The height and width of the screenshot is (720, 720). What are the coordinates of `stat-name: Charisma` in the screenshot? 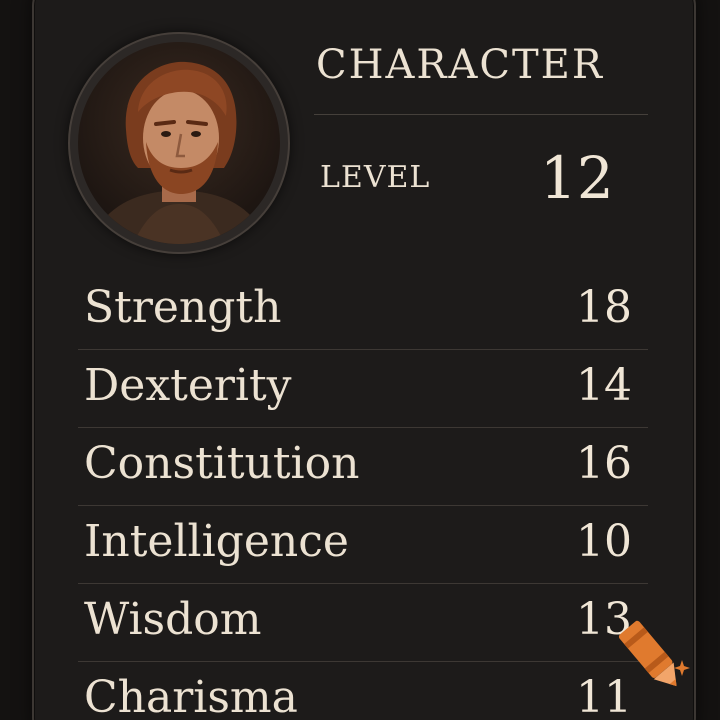 It's located at (191, 696).